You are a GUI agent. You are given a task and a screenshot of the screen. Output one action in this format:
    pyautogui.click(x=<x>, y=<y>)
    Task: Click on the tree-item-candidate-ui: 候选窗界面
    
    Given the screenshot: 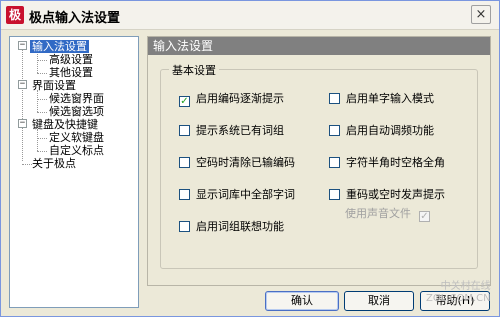 What is the action you would take?
    pyautogui.click(x=76, y=98)
    